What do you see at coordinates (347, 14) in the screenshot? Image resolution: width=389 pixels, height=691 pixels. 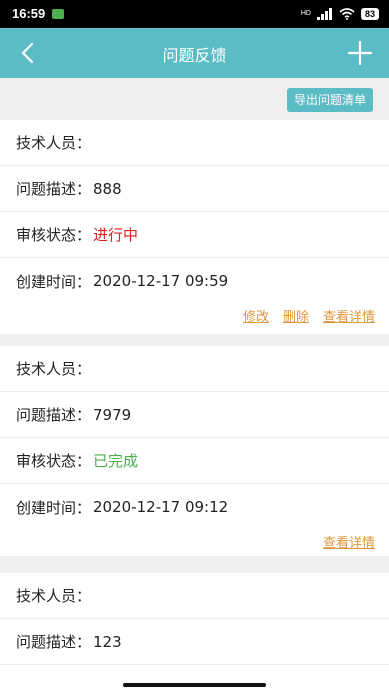 I see `wifi-icon` at bounding box center [347, 14].